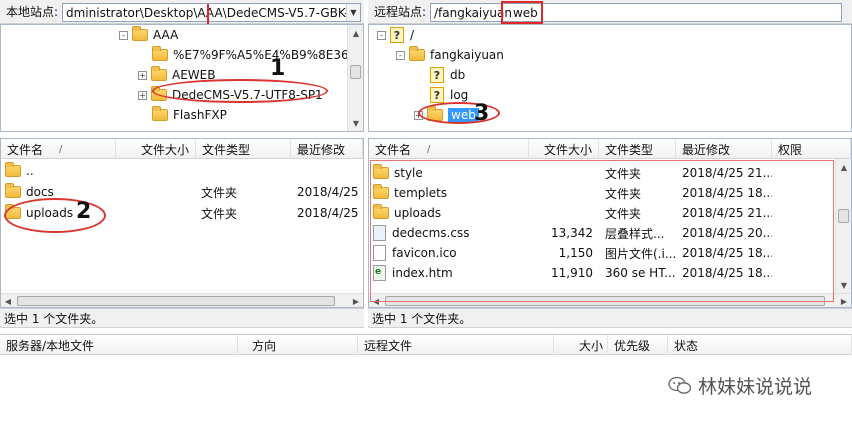 Image resolution: width=852 pixels, height=424 pixels. Describe the element at coordinates (200, 115) in the screenshot. I see `tree-item-label: FlashFXP` at that location.